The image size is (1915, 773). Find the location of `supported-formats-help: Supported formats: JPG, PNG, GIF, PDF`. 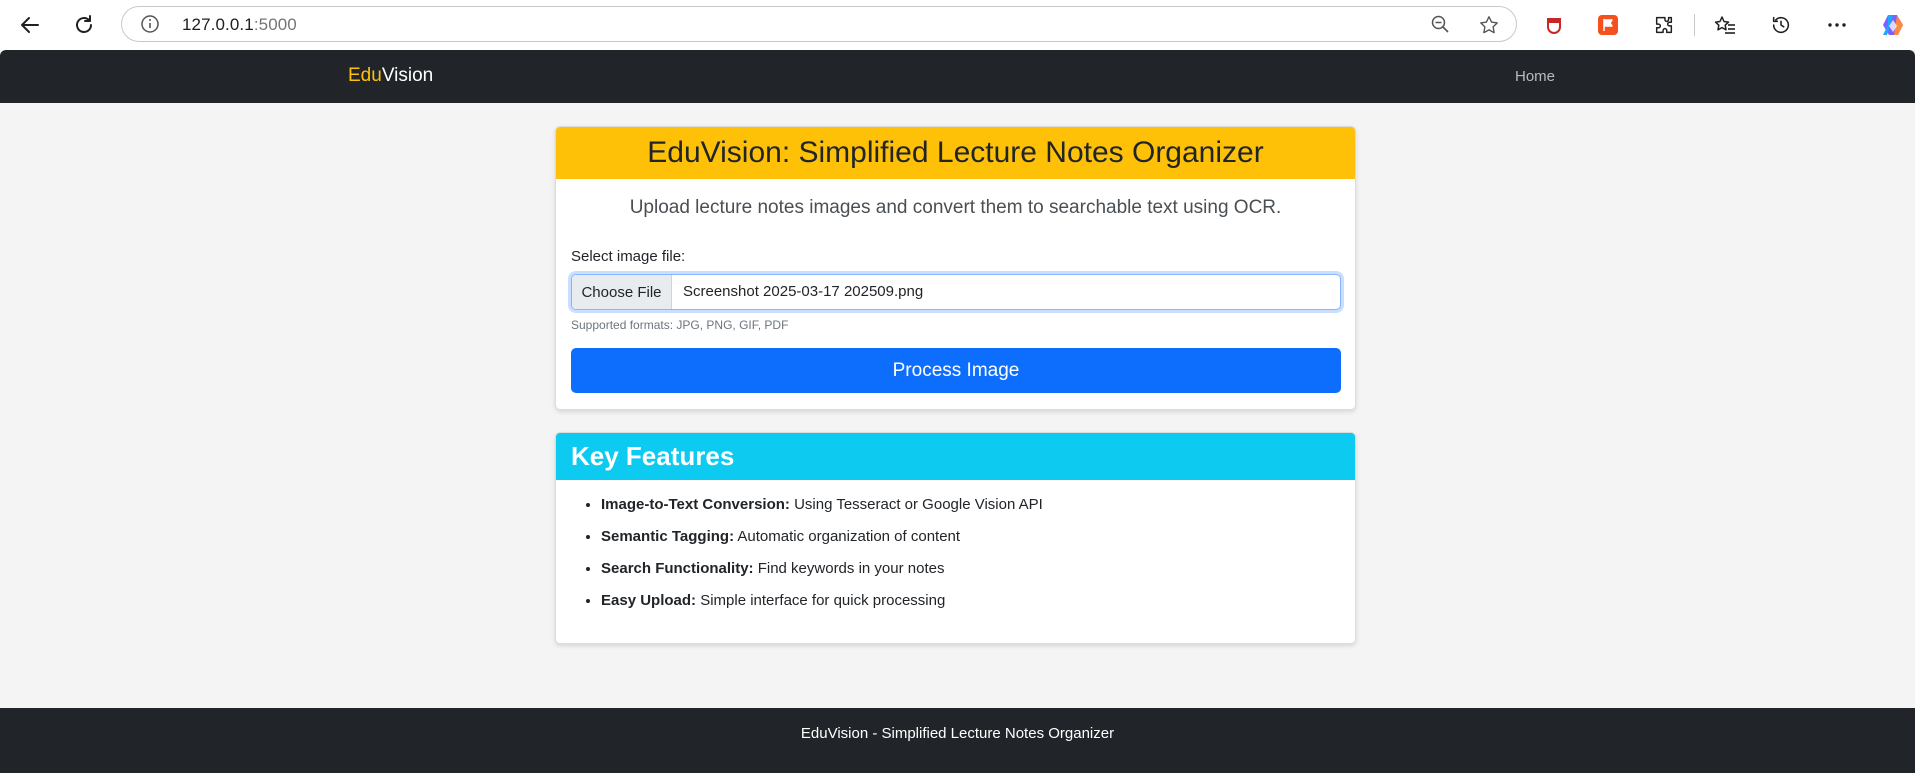

supported-formats-help: Supported formats: JPG, PNG, GIF, PDF is located at coordinates (680, 325).